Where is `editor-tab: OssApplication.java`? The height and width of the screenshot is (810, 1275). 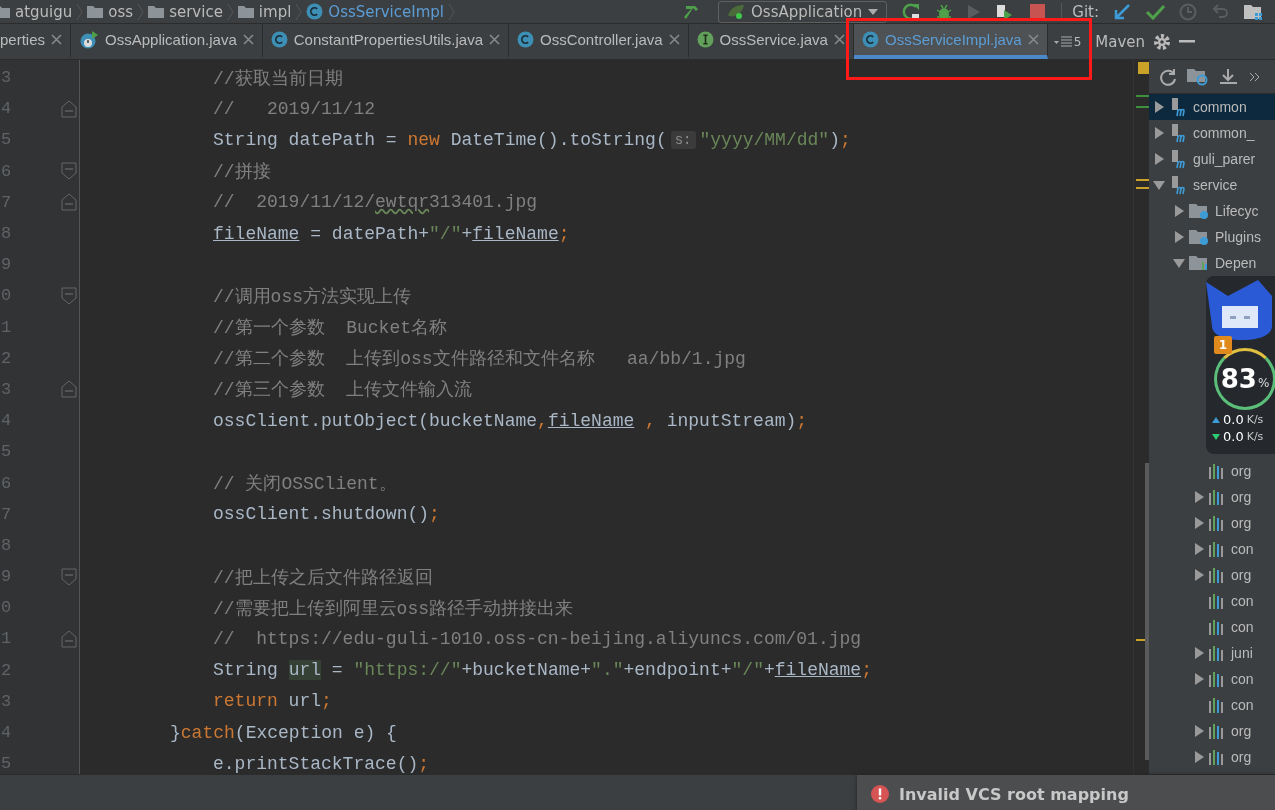
editor-tab: OssApplication.java is located at coordinates (167, 41).